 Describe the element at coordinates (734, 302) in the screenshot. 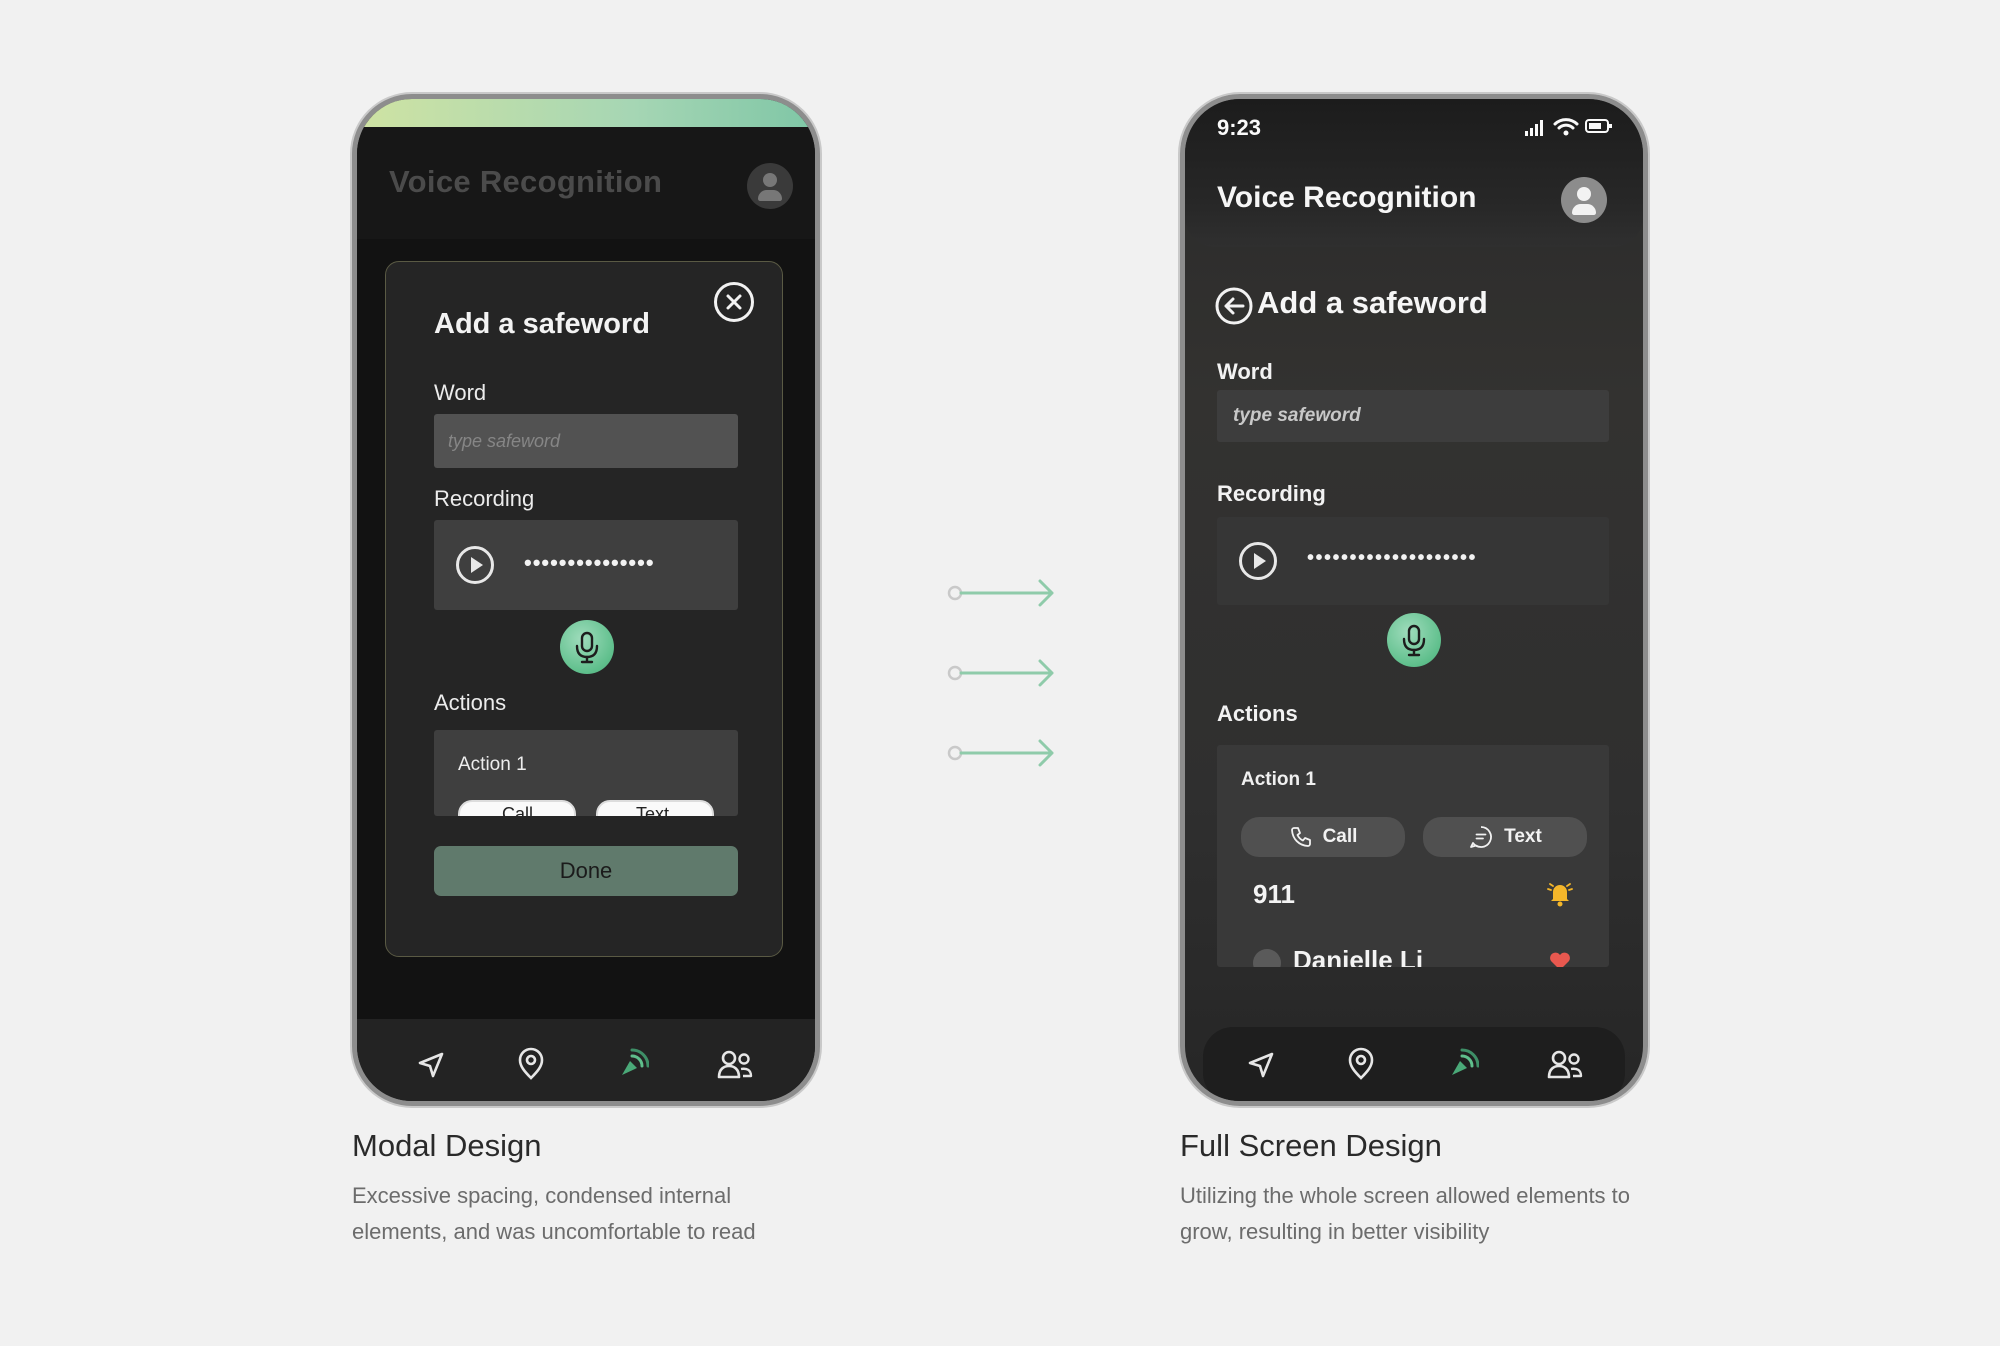

I see `close-icon` at that location.